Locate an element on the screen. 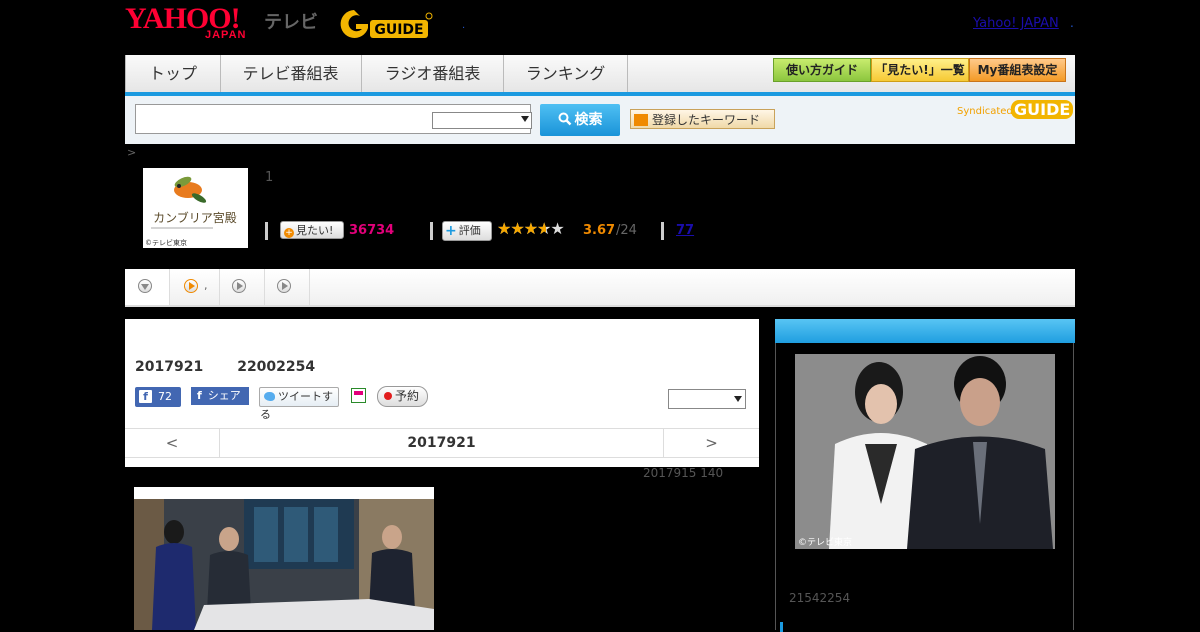 This screenshot has height=632, width=1200. tweet-button: ツイートする is located at coordinates (299, 404).